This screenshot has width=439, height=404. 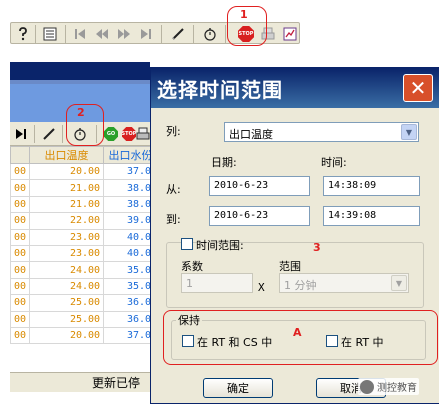 What do you see at coordinates (173, 189) in the screenshot?
I see `from-label: 从:` at bounding box center [173, 189].